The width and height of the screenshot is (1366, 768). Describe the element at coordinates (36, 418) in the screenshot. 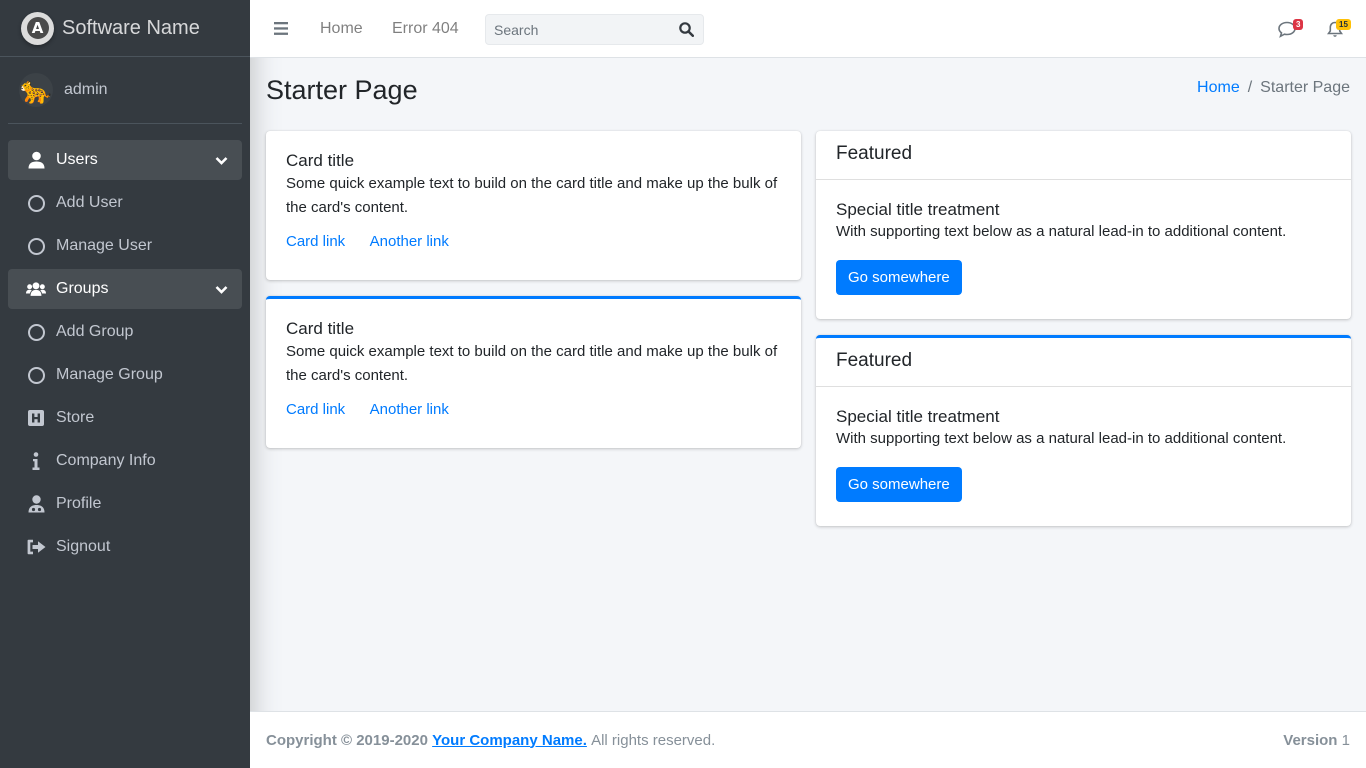

I see `hospital-icon` at that location.